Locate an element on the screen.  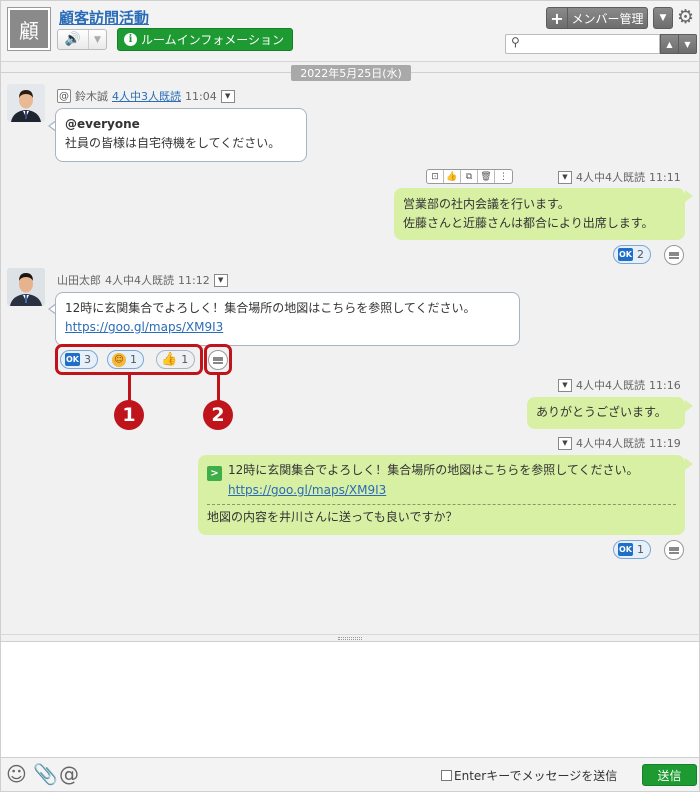
grip-icon is located at coordinates (350, 638).